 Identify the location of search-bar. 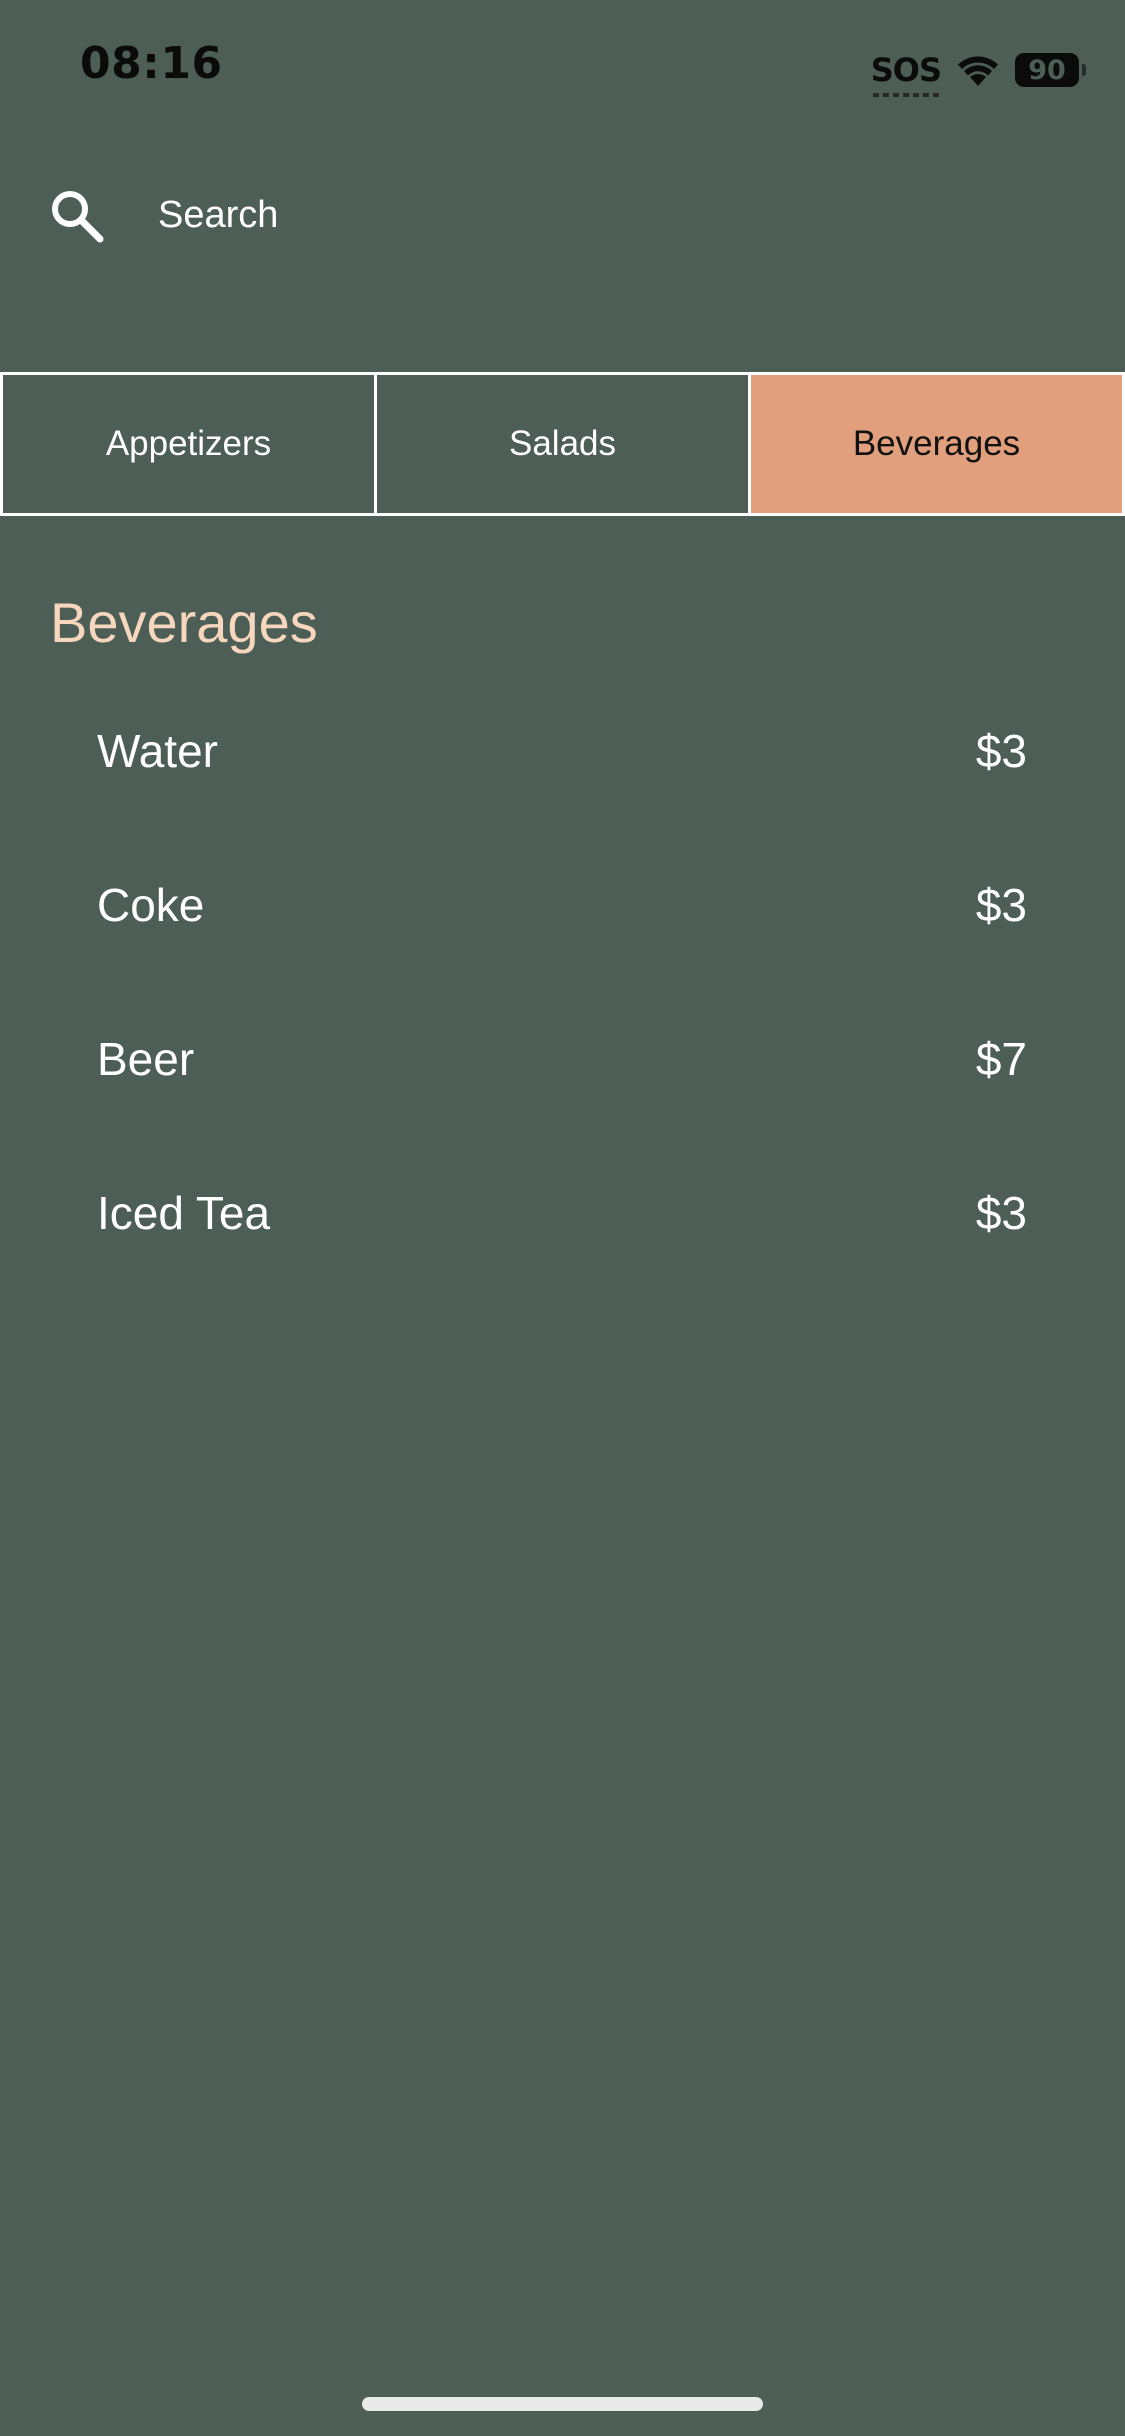
(561, 215).